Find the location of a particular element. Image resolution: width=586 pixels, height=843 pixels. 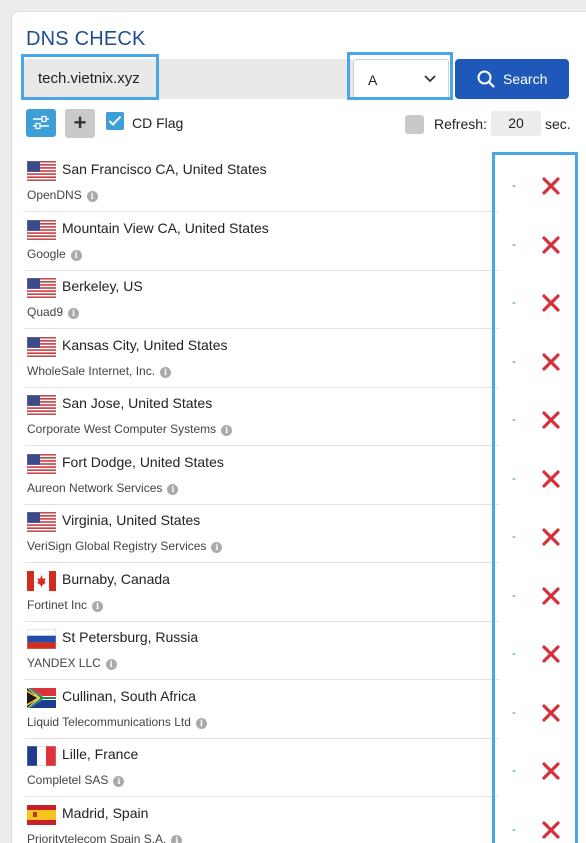

result-provider-name: Liquid Telecommunications Ltd is located at coordinates (109, 721).